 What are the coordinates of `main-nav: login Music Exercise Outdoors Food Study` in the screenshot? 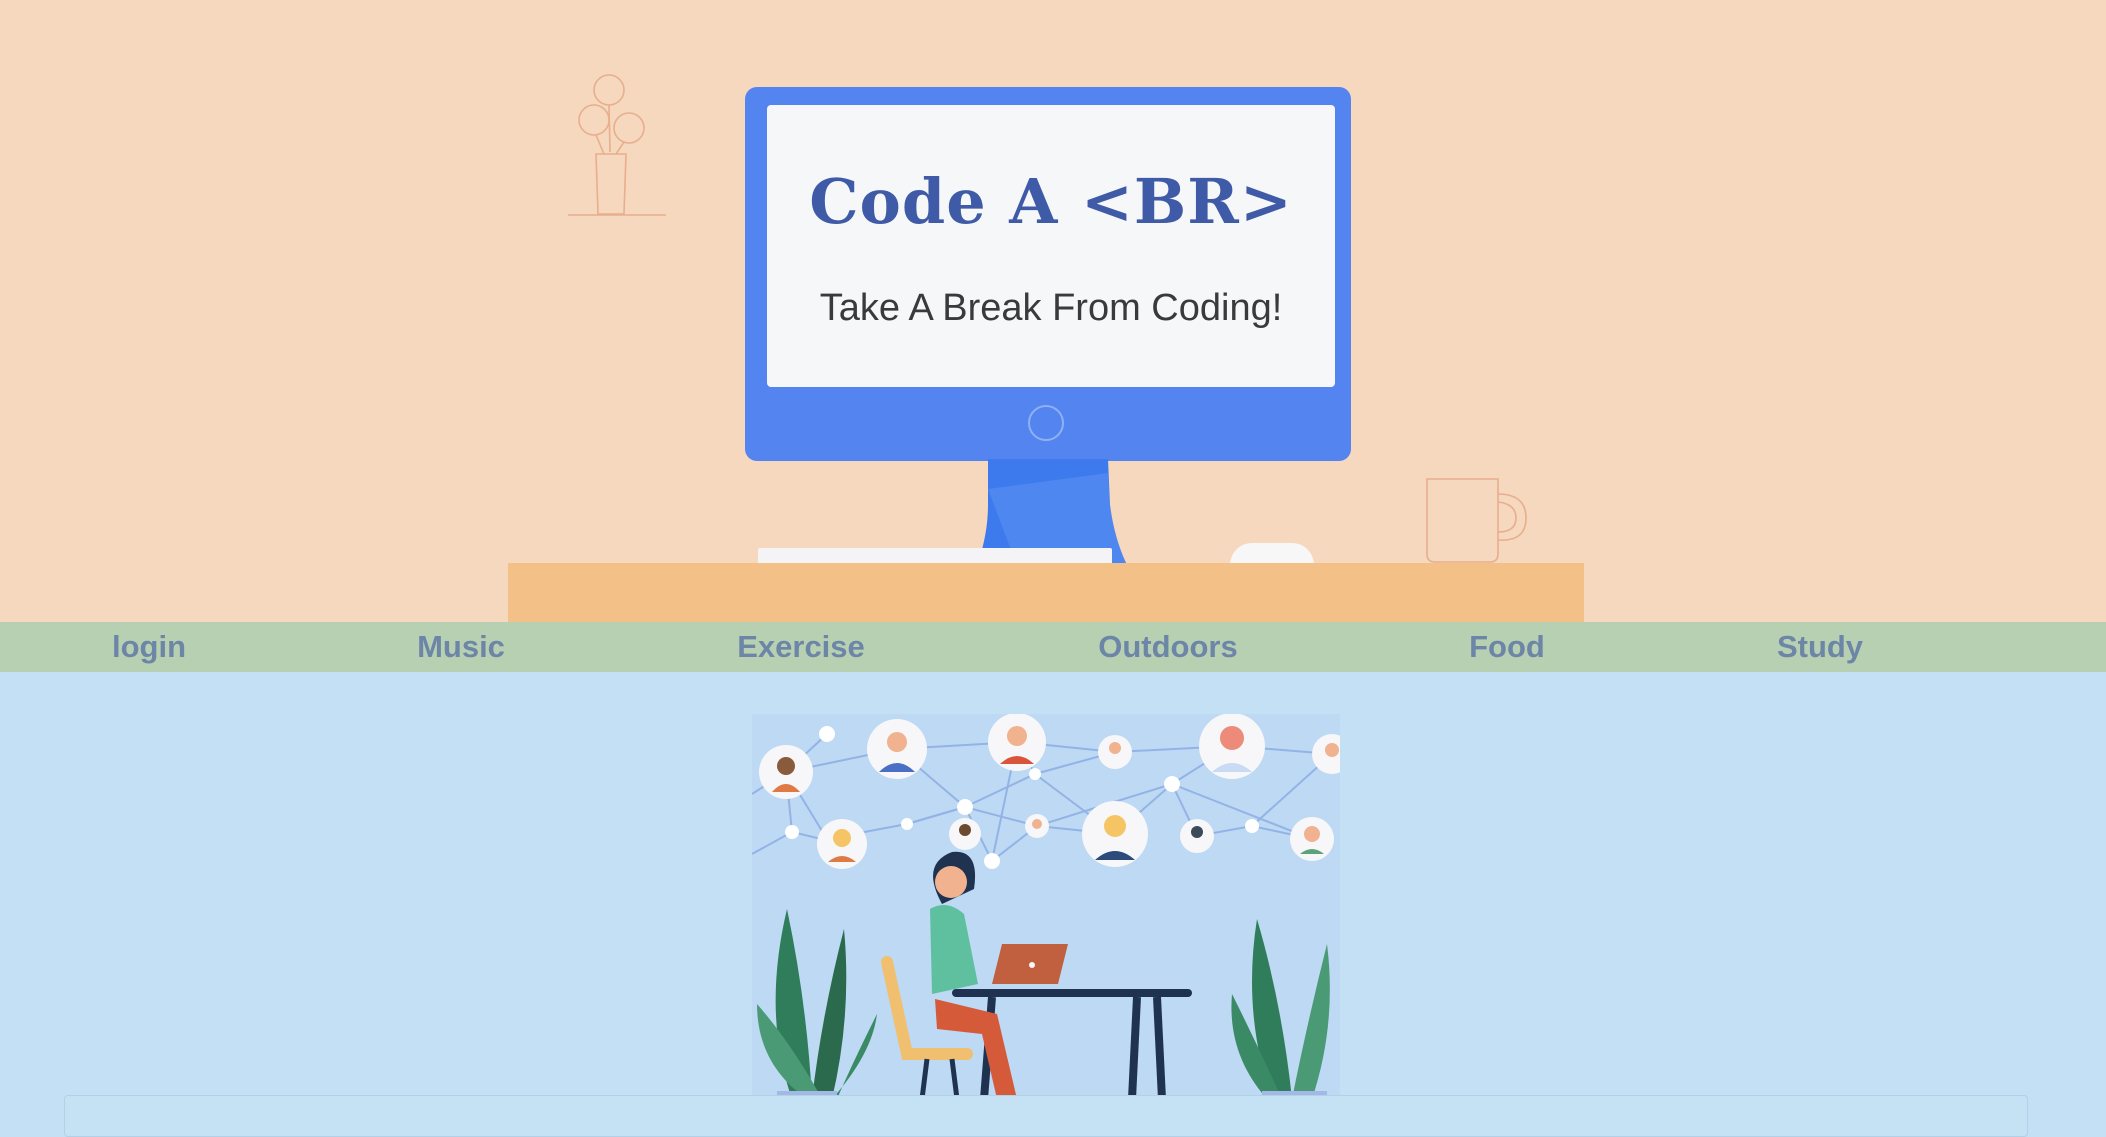 It's located at (1053, 647).